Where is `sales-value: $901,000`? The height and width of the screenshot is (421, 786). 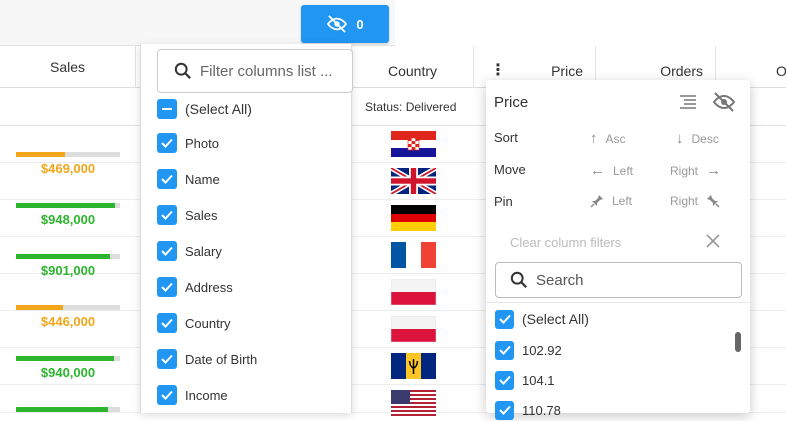 sales-value: $901,000 is located at coordinates (68, 270).